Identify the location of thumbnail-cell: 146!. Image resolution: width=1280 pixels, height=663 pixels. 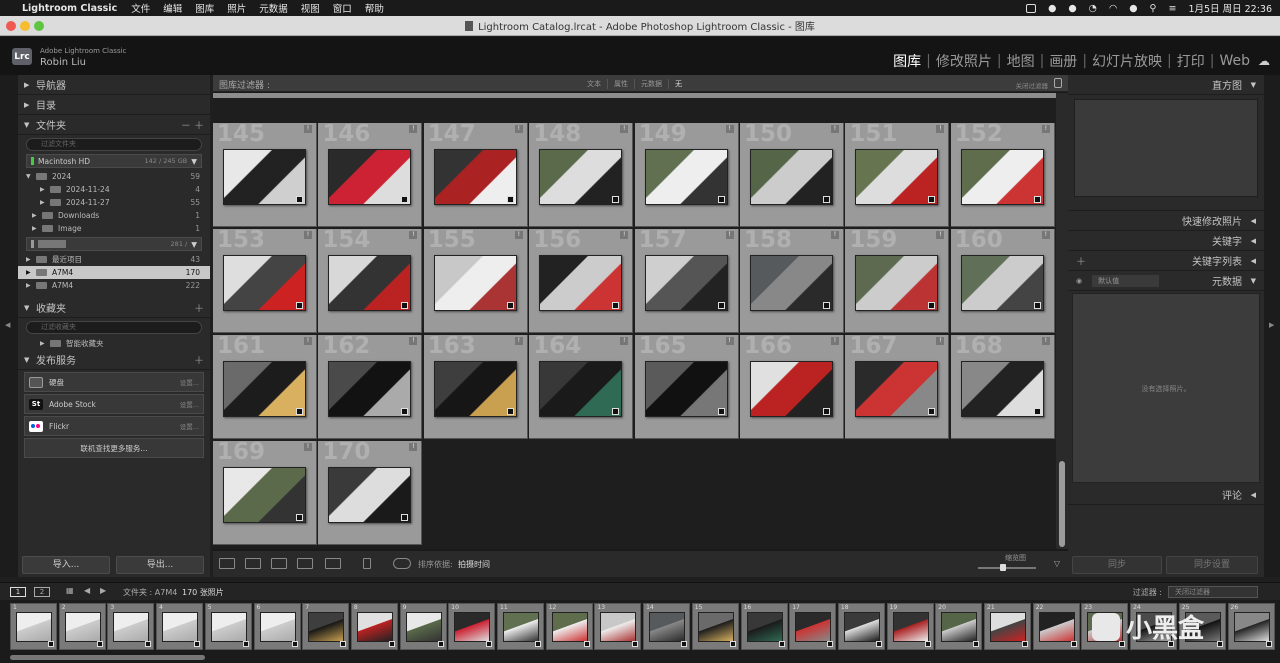
(370, 174).